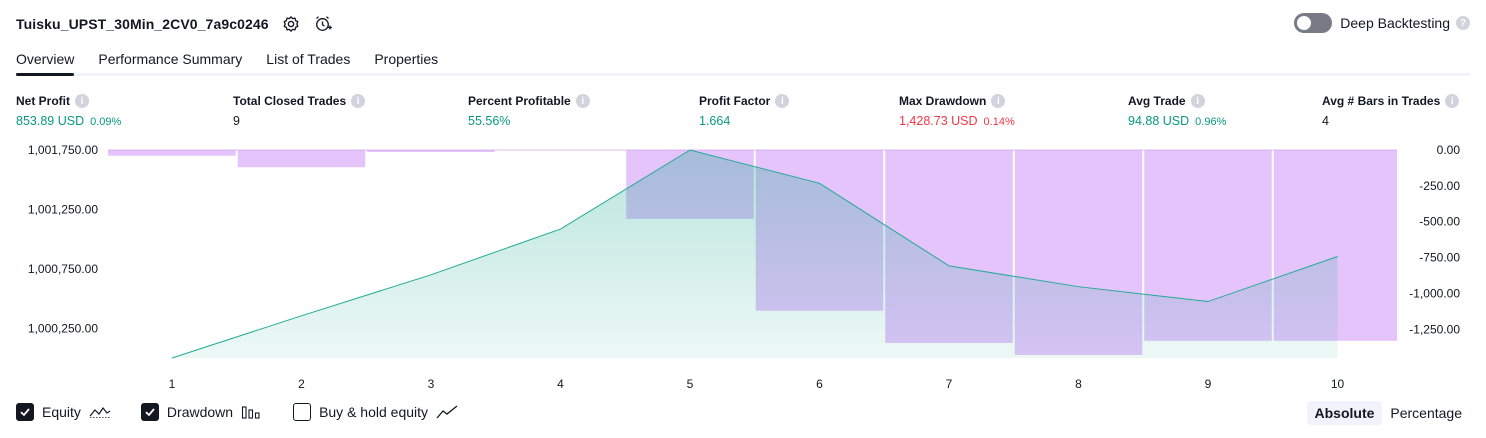 The image size is (1486, 438). What do you see at coordinates (68, 111) in the screenshot?
I see `metric-net-profit: Net Profit i 853.89 USD 0.09%` at bounding box center [68, 111].